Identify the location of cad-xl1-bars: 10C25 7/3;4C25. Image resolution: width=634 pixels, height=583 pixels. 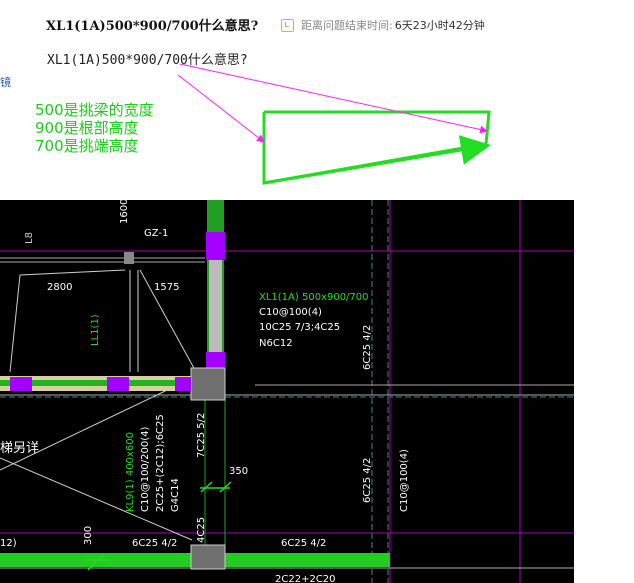
(299, 327).